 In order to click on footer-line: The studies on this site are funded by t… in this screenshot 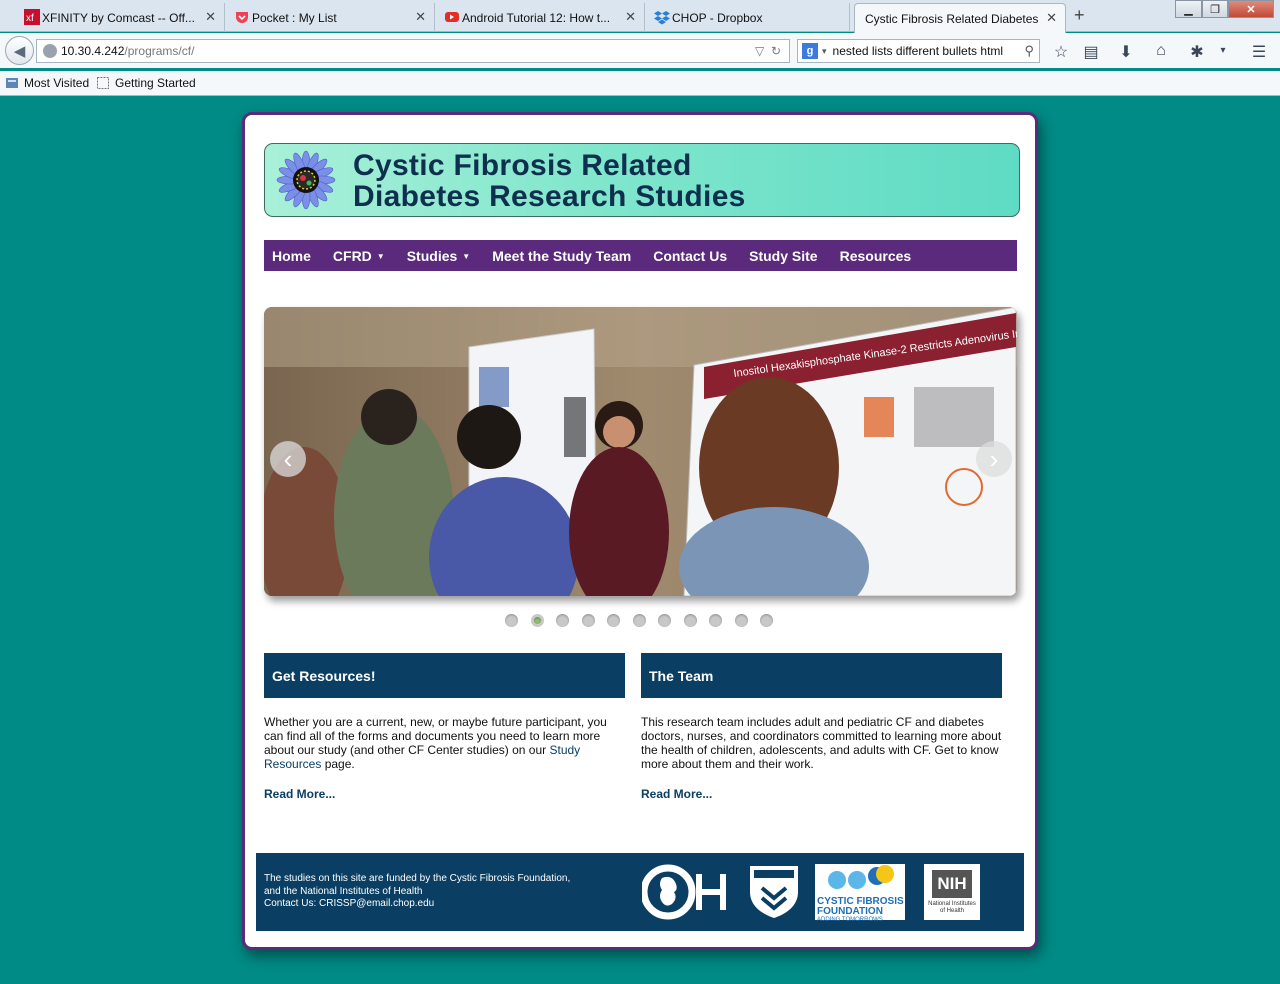, I will do `click(417, 878)`.